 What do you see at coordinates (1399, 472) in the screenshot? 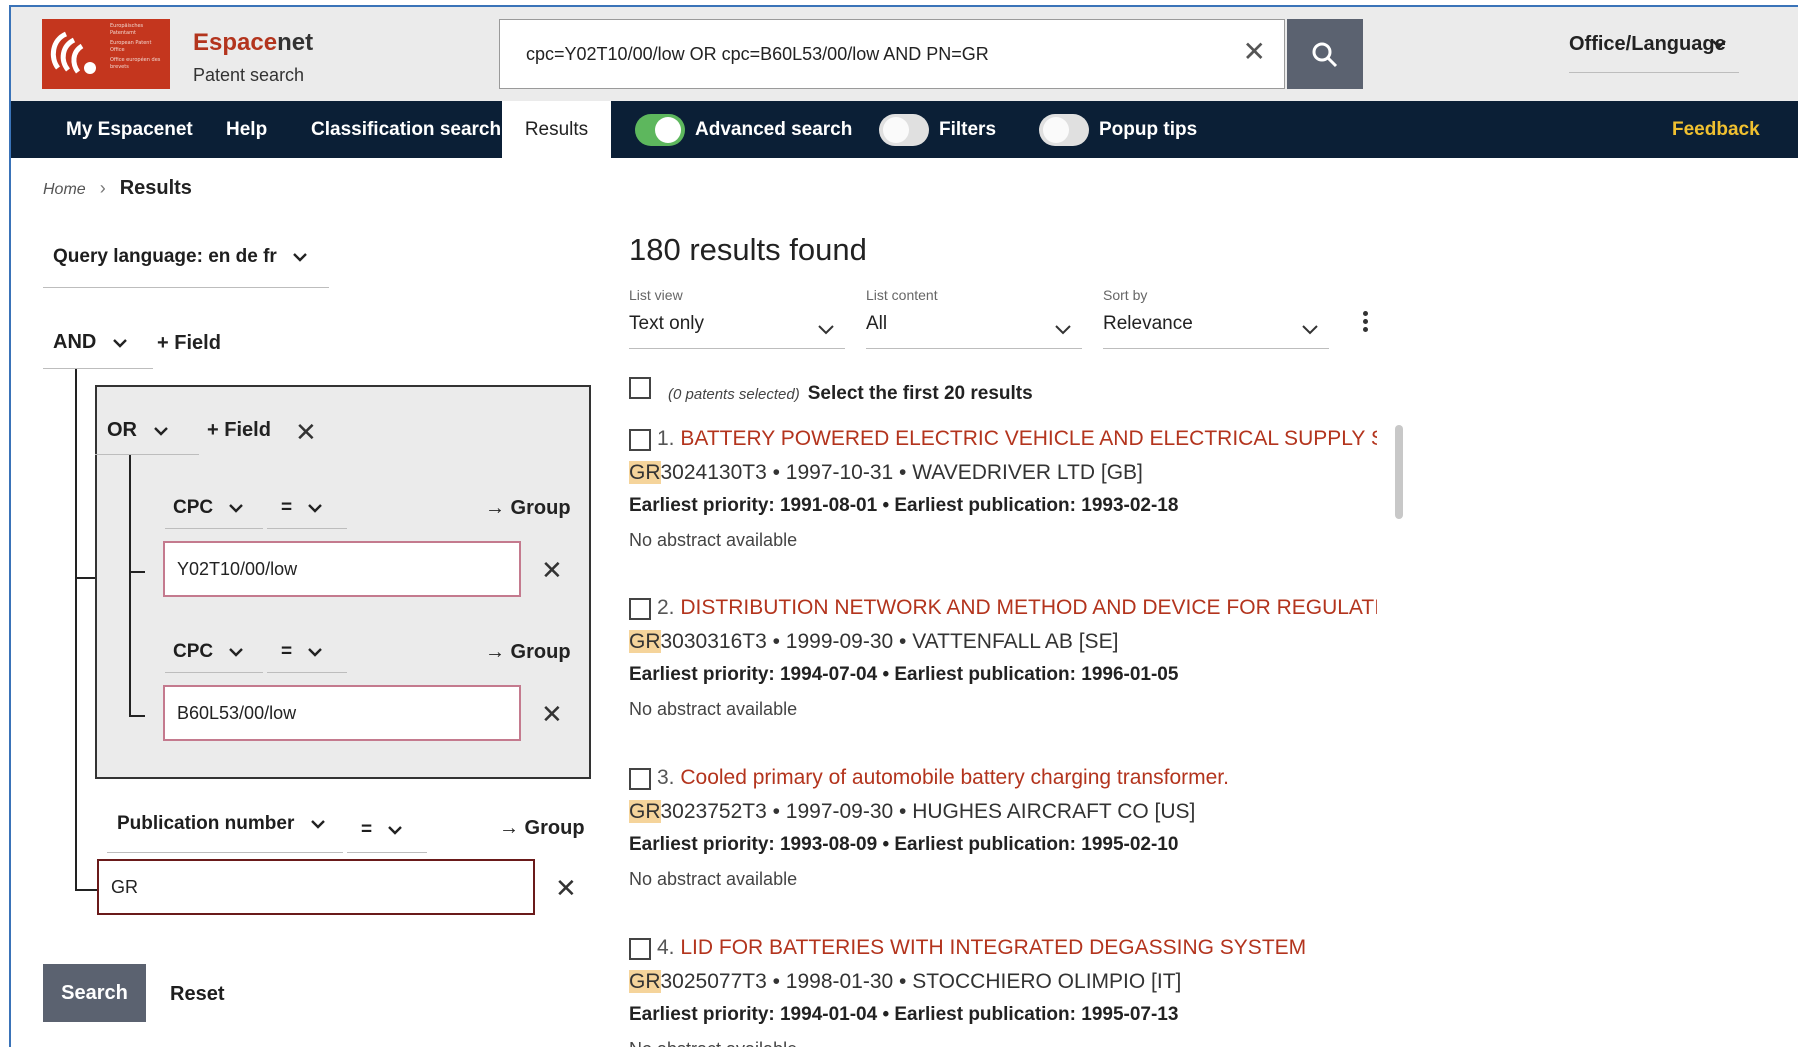
I see `results-scrollbar` at bounding box center [1399, 472].